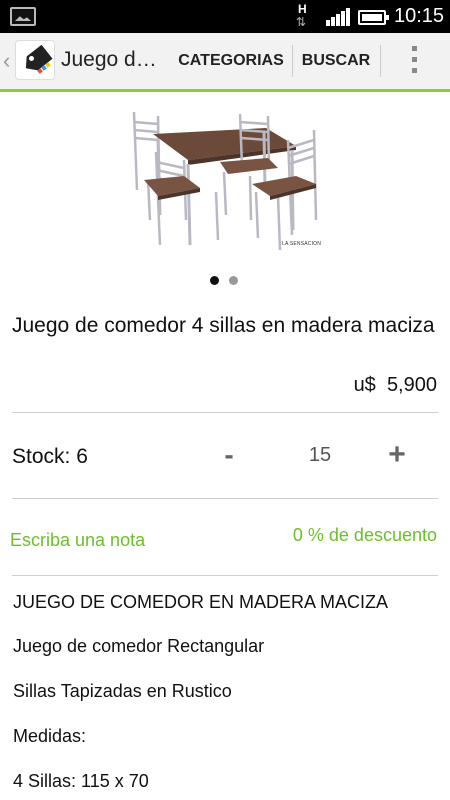 This screenshot has width=450, height=800. Describe the element at coordinates (336, 61) in the screenshot. I see `buscar-button: BUSCAR` at that location.